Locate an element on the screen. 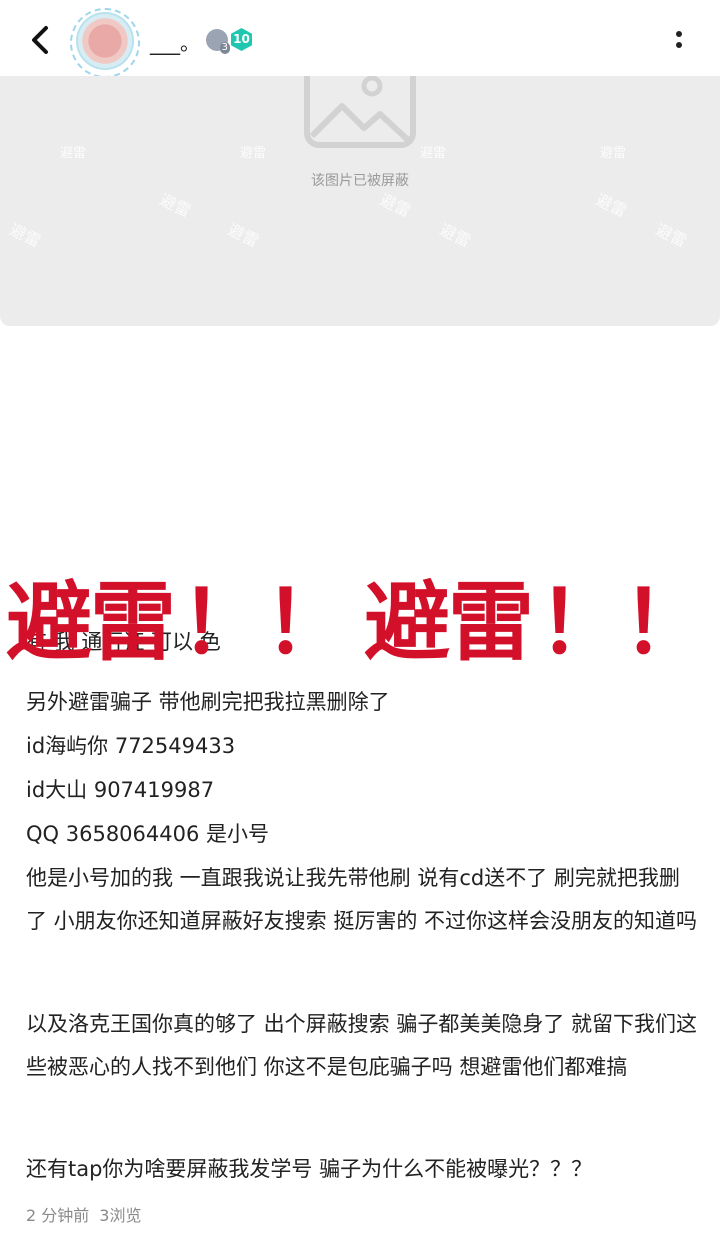 The width and height of the screenshot is (720, 1241). level-badge: 10 is located at coordinates (241, 39).